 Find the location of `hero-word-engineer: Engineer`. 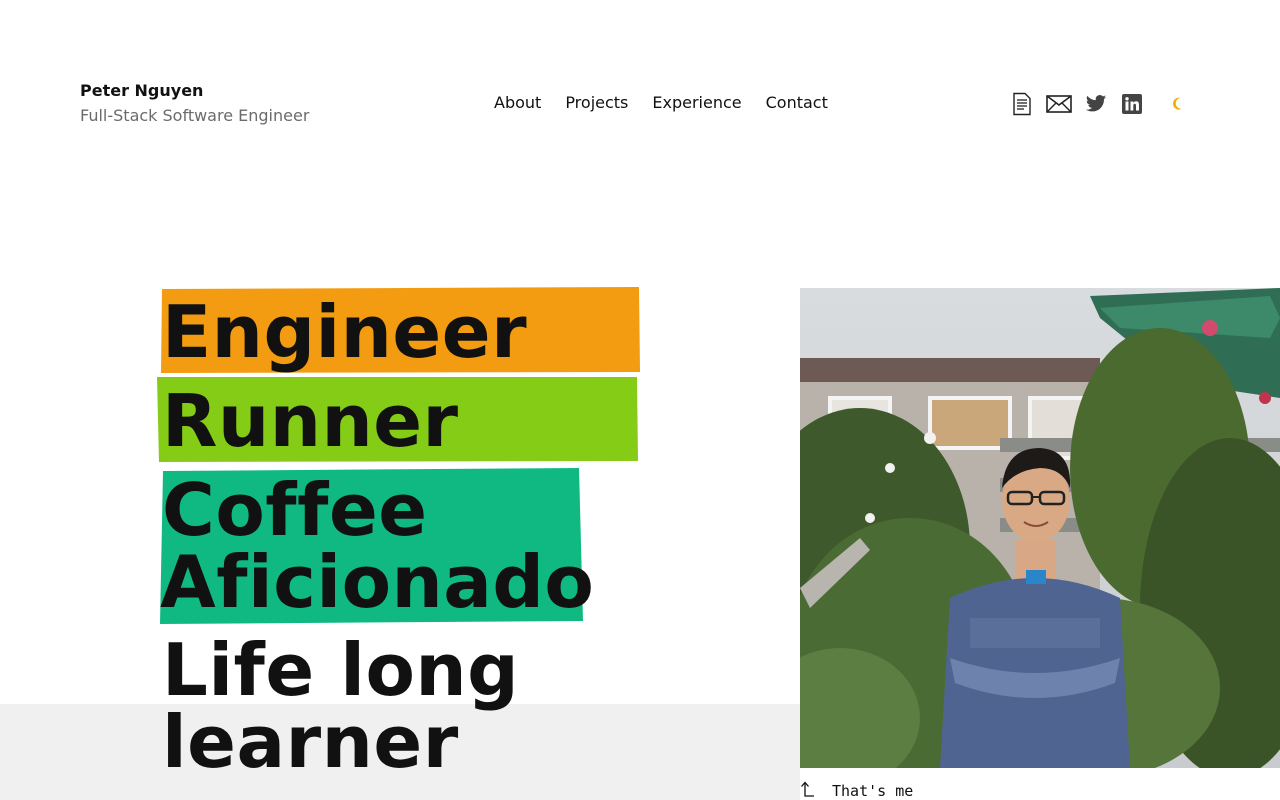

hero-word-engineer: Engineer is located at coordinates (345, 332).